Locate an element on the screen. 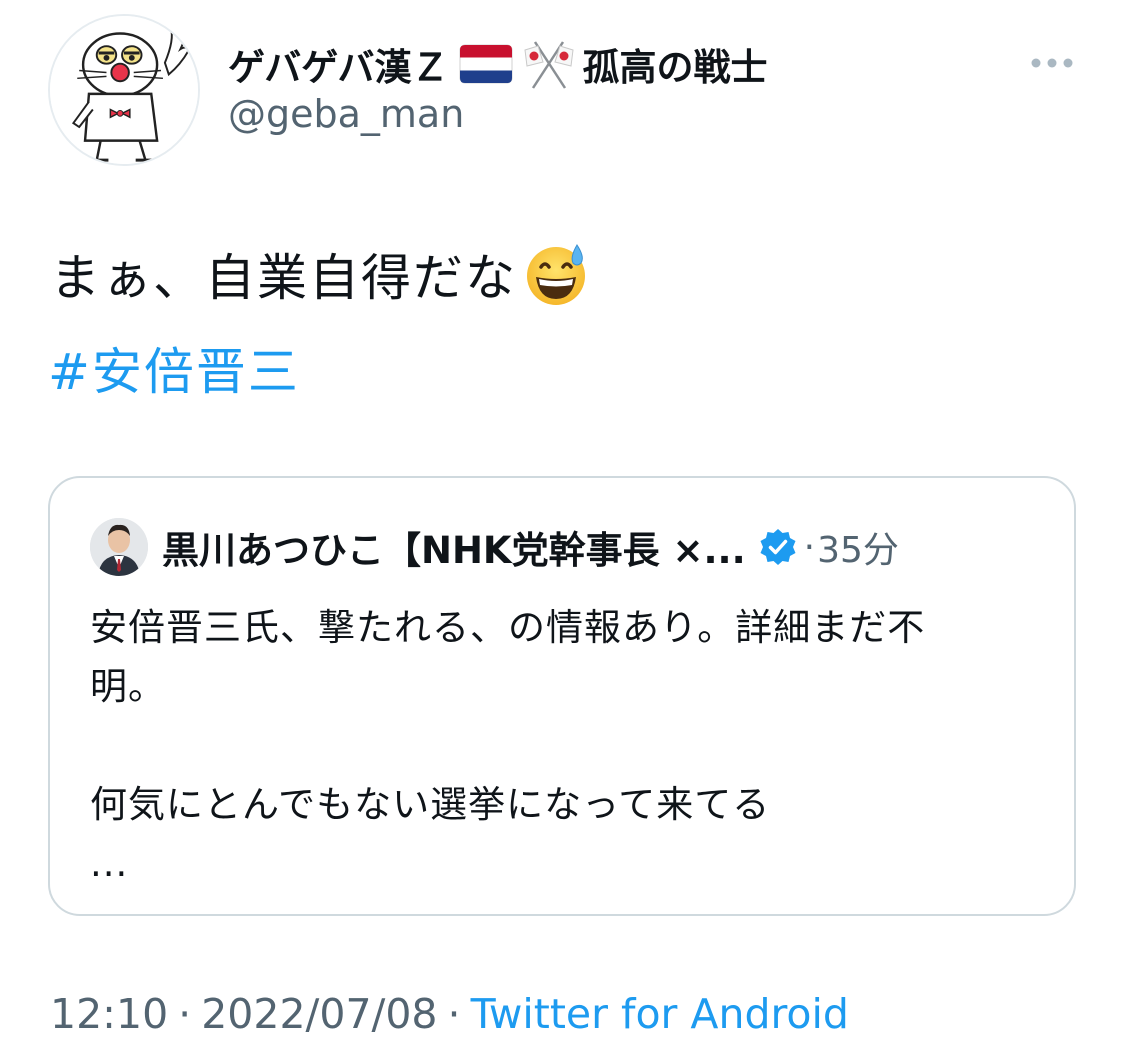 Image resolution: width=1125 pixels, height=1039 pixels. tweet-time: 12:10 is located at coordinates (109, 1014).